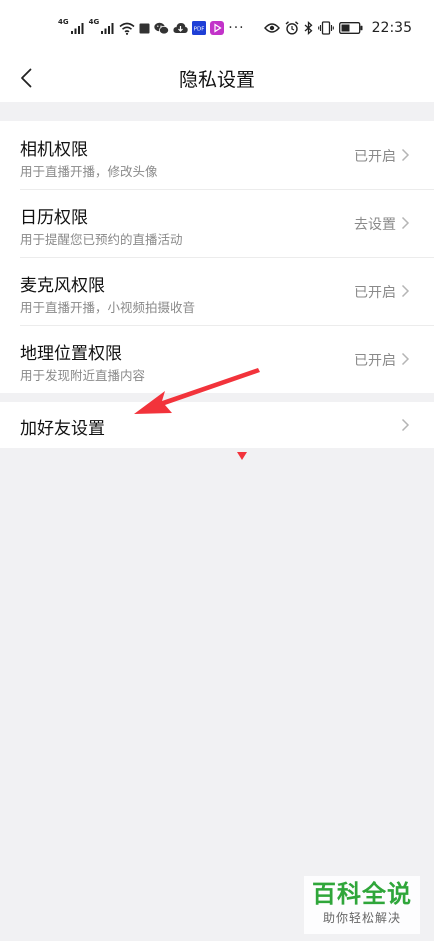 This screenshot has height=941, width=434. I want to click on page-title: 隐私设置, so click(216, 80).